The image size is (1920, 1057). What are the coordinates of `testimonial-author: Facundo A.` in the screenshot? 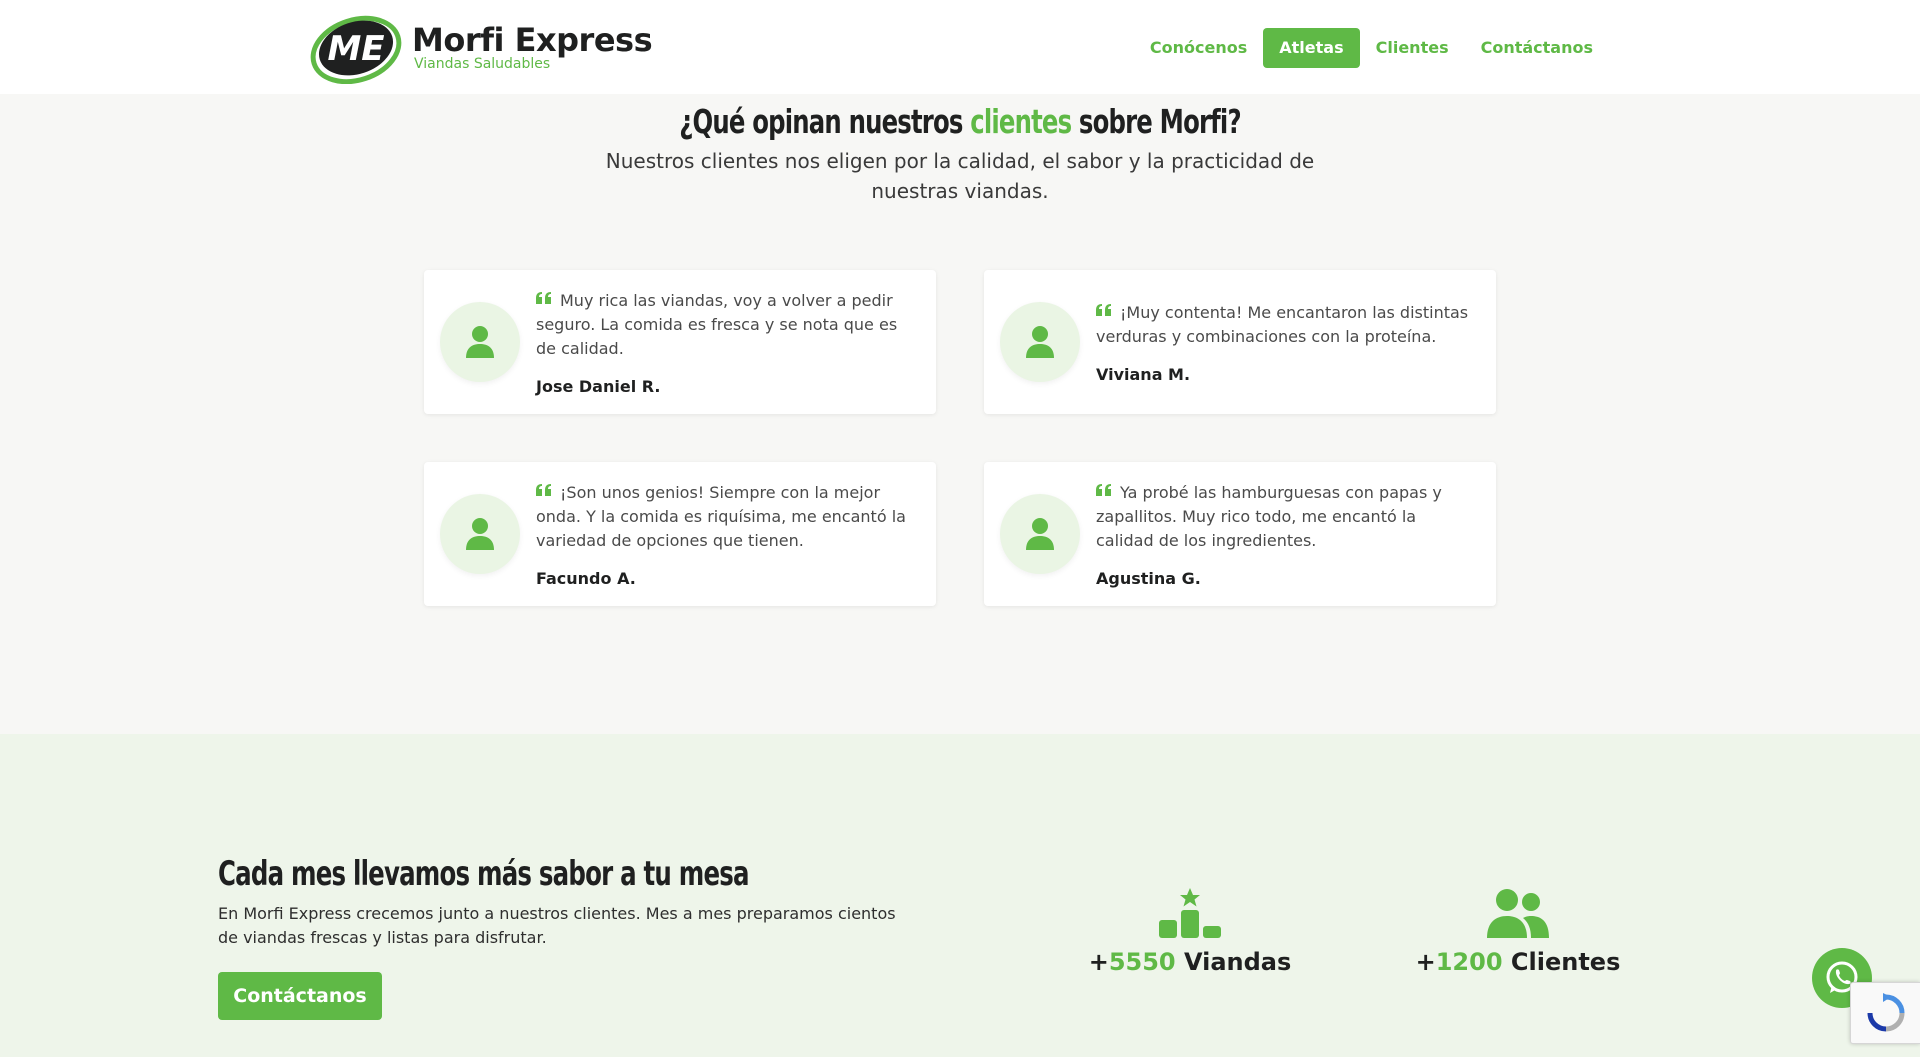 It's located at (586, 578).